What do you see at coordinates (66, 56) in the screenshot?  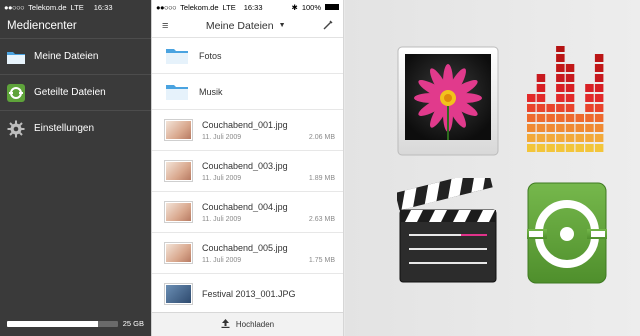 I see `sidebar-item-label: Meine Dateien` at bounding box center [66, 56].